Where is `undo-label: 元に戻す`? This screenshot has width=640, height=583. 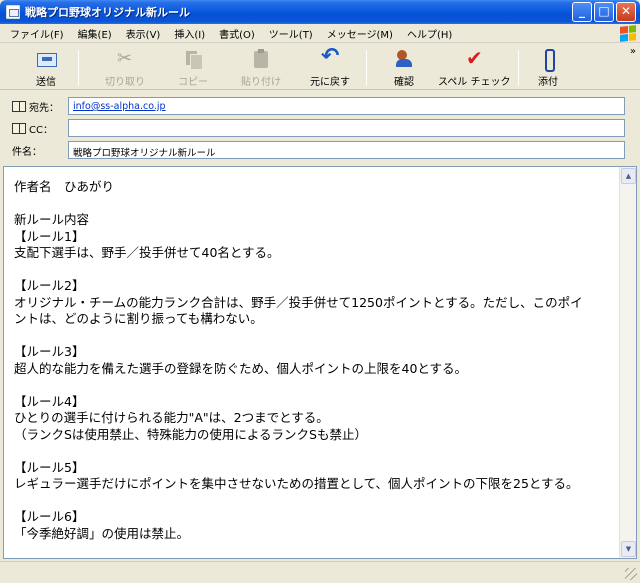 undo-label: 元に戻す is located at coordinates (330, 82).